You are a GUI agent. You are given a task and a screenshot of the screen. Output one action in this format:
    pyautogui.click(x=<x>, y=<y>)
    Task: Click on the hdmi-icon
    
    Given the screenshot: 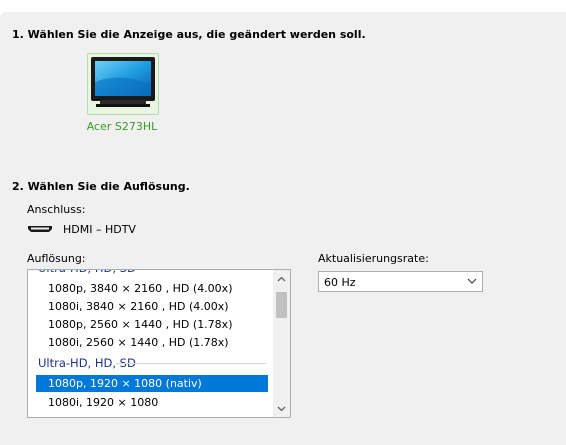 What is the action you would take?
    pyautogui.click(x=40, y=229)
    